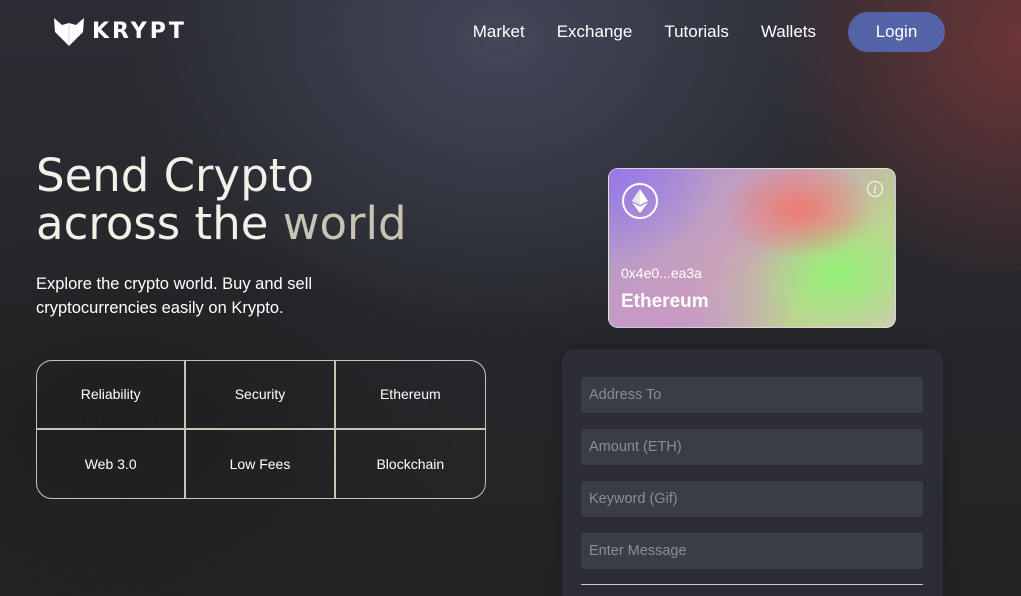  What do you see at coordinates (139, 31) in the screenshot?
I see `brand-name: KRYPT` at bounding box center [139, 31].